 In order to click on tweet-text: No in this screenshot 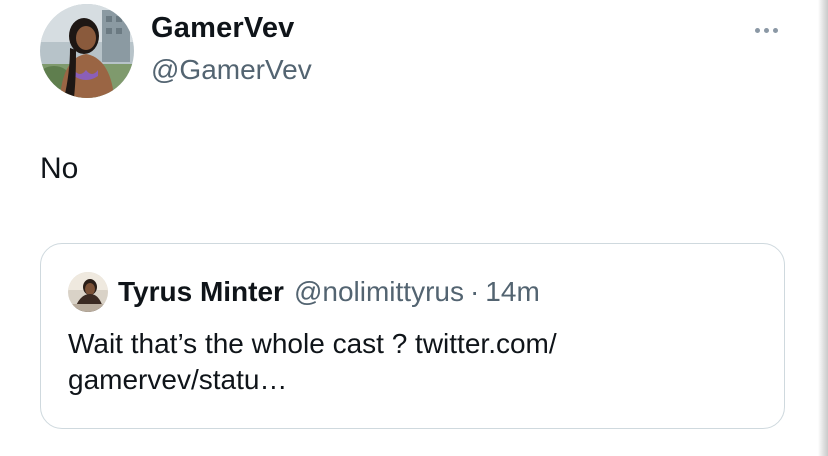, I will do `click(59, 168)`.